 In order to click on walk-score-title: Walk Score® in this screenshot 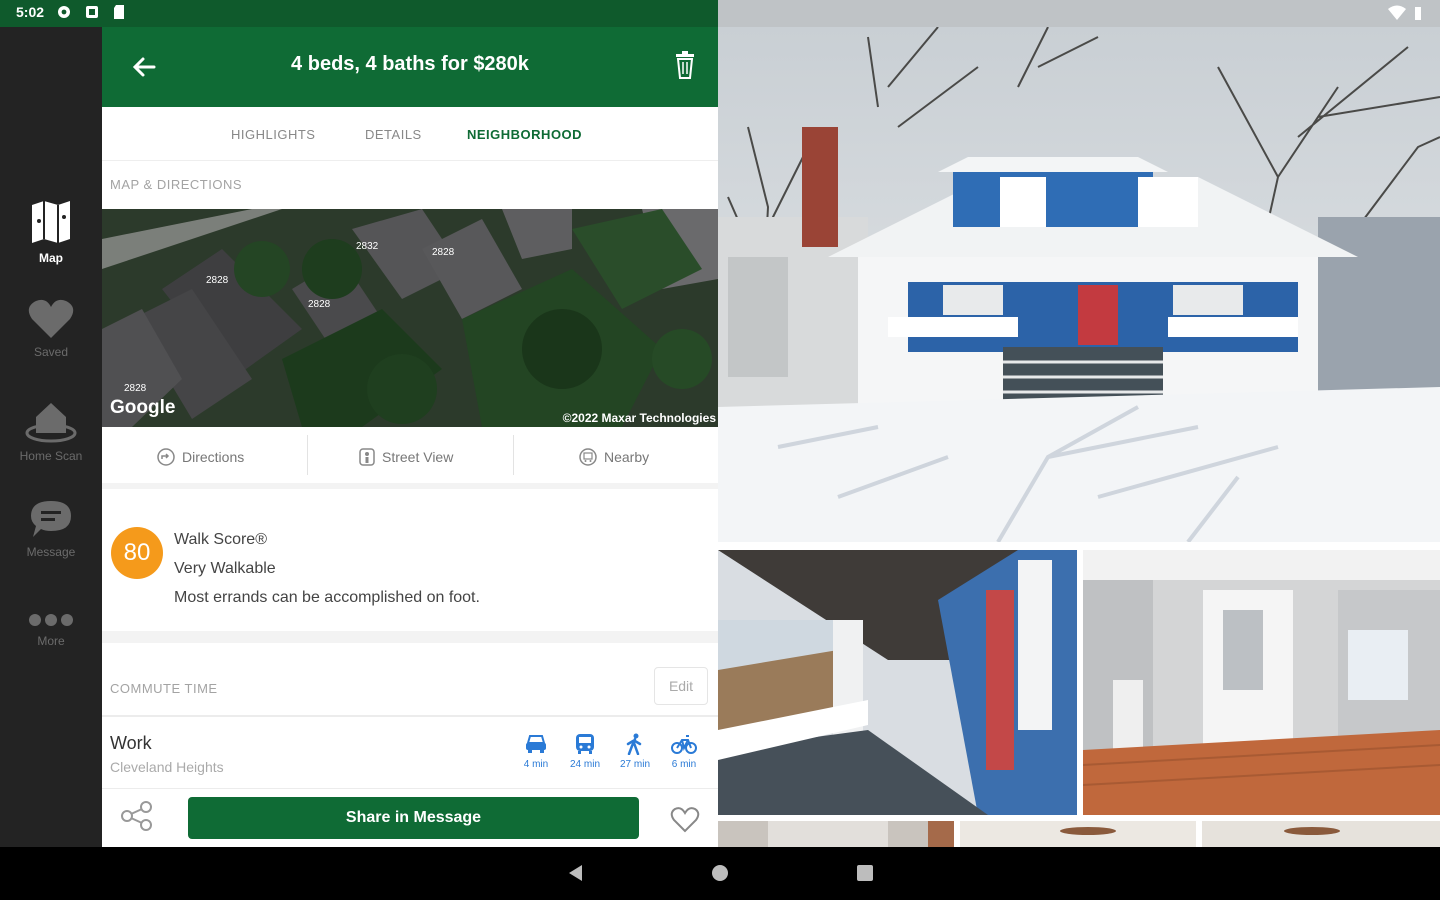, I will do `click(220, 539)`.